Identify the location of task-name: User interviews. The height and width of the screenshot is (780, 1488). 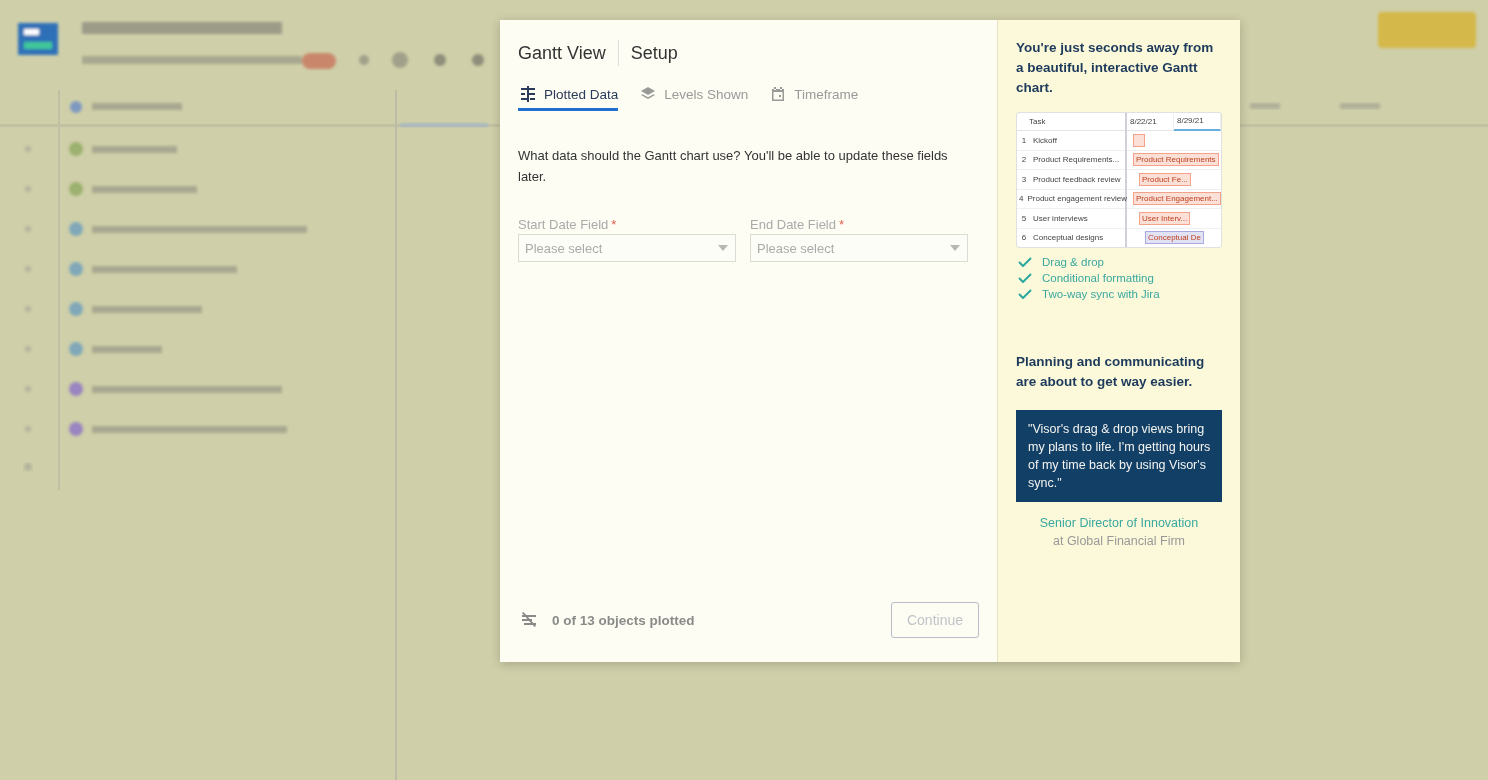
(1060, 218).